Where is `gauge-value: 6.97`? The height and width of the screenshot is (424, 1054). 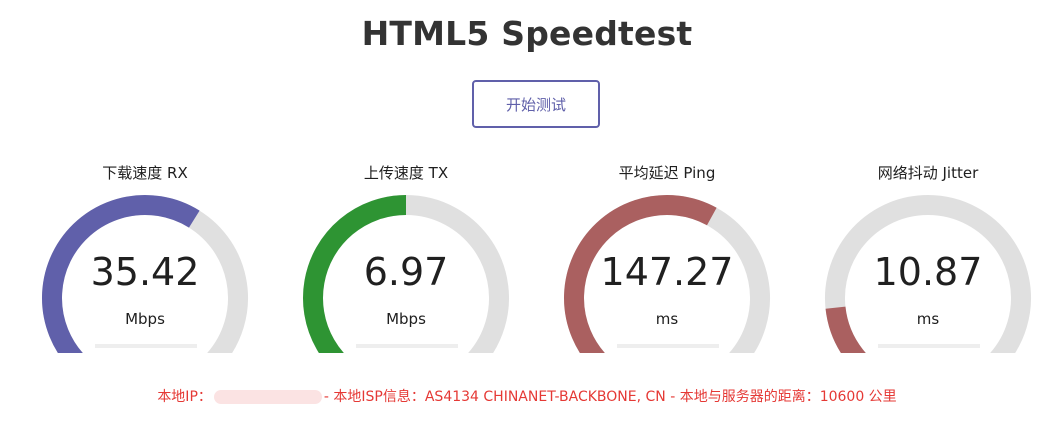
gauge-value: 6.97 is located at coordinates (406, 272).